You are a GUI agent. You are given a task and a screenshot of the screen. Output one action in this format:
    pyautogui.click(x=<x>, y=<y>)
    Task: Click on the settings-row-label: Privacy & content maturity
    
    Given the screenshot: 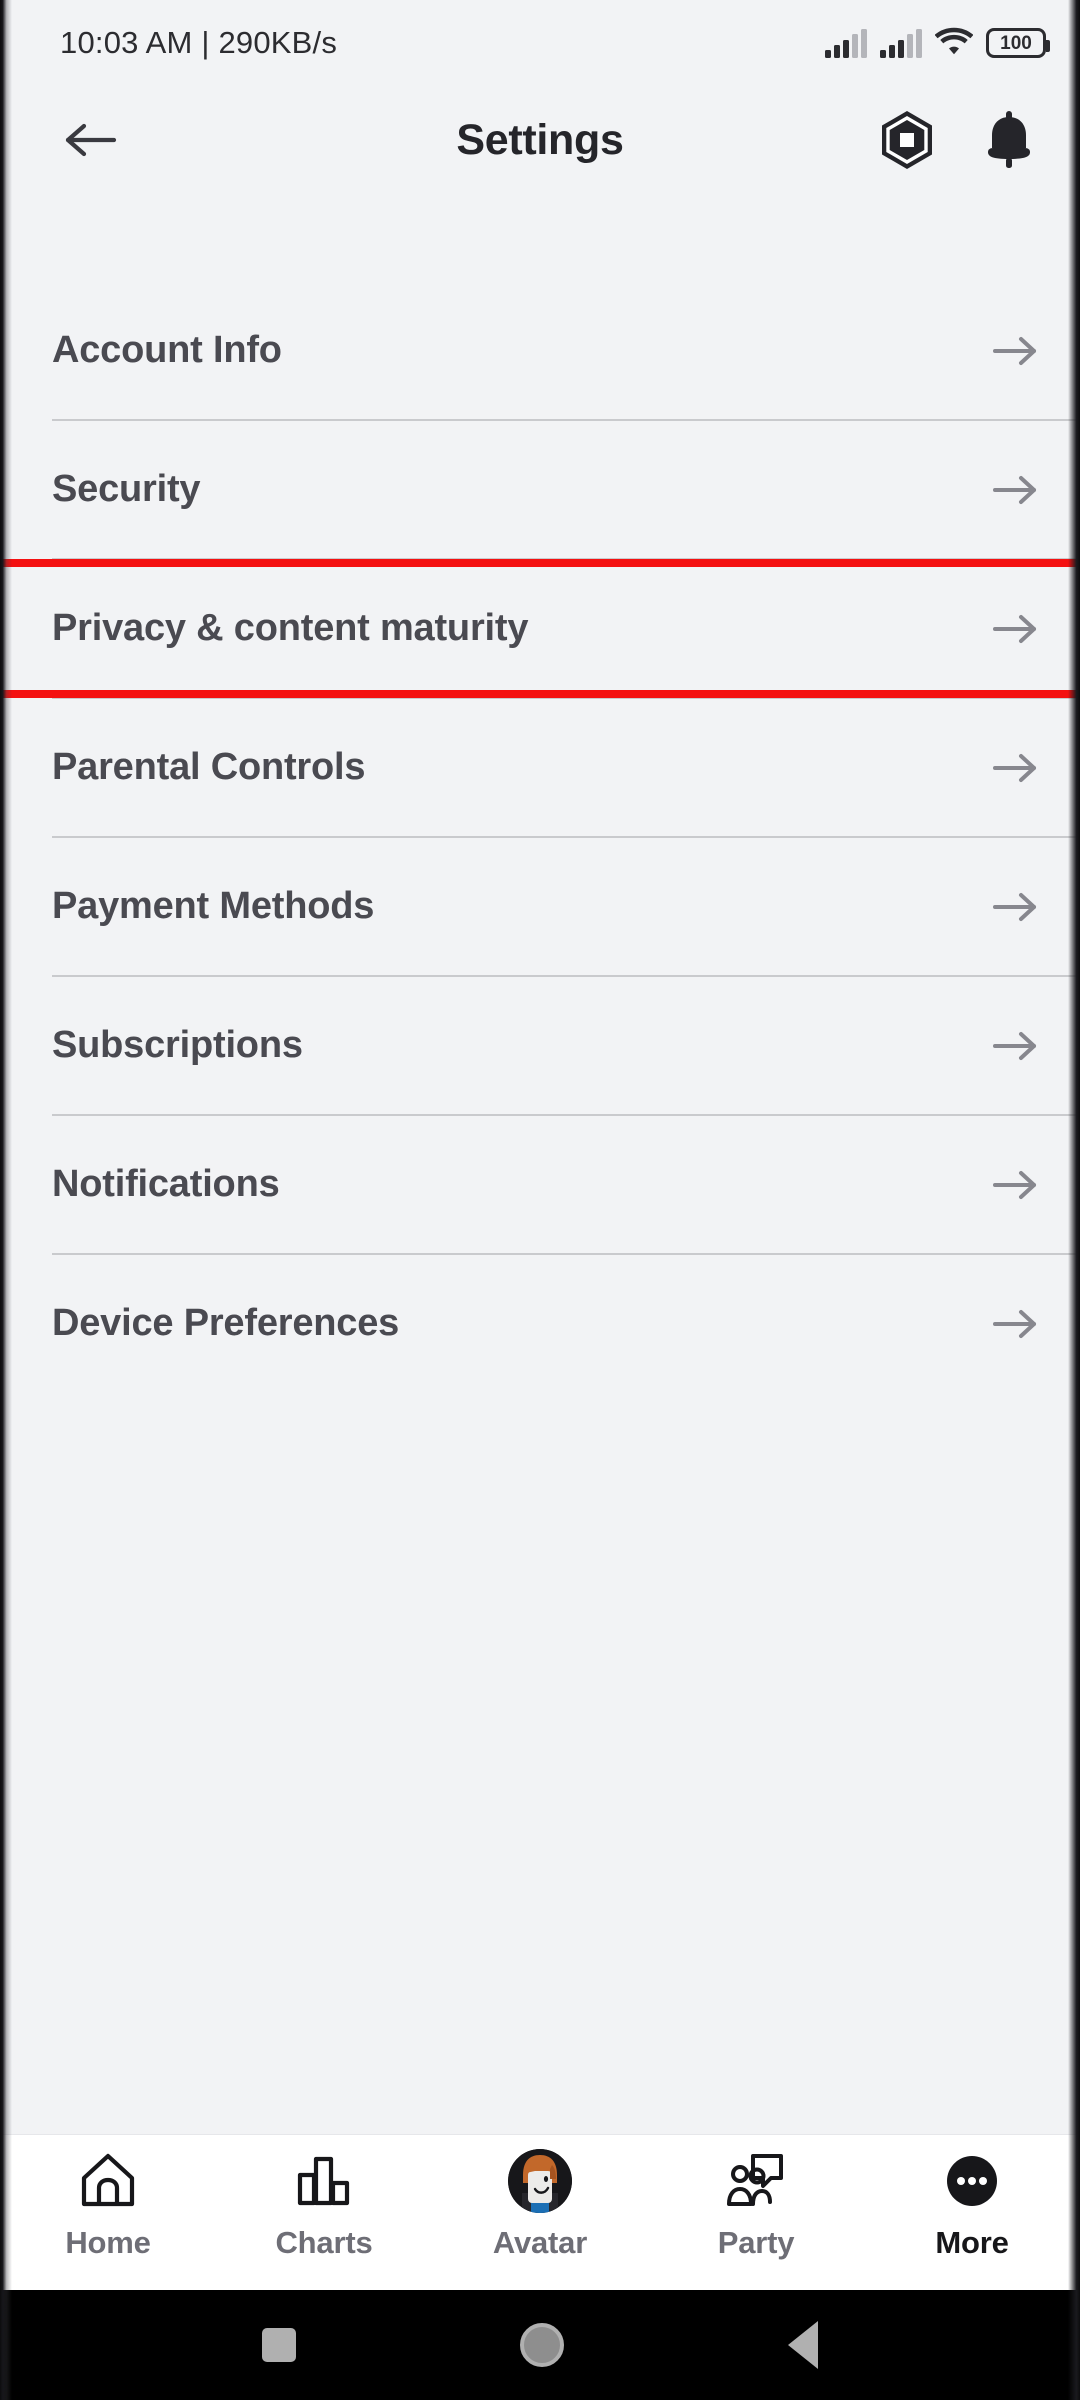 What is the action you would take?
    pyautogui.click(x=290, y=628)
    